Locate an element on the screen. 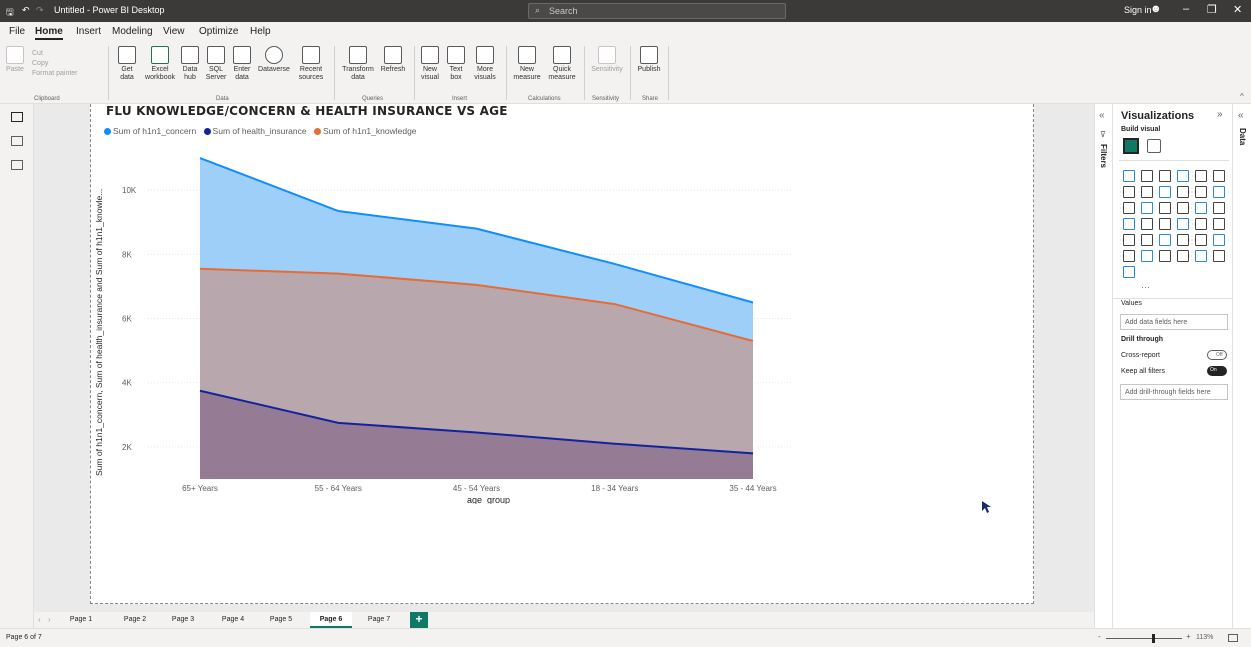 This screenshot has height=647, width=1251. quick-measure-button: Quick measure is located at coordinates (562, 63).